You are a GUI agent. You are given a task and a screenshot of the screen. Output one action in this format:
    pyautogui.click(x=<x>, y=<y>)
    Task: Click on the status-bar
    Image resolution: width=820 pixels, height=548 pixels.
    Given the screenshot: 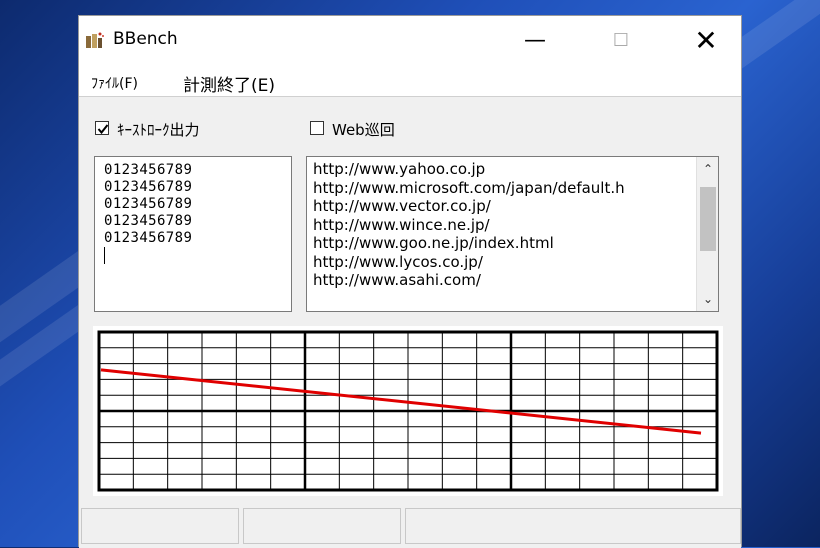 What is the action you would take?
    pyautogui.click(x=410, y=527)
    